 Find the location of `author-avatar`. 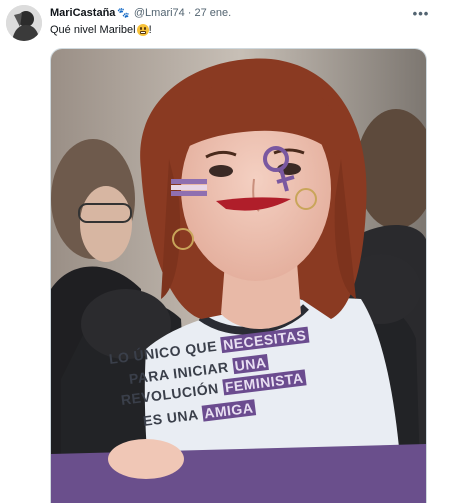

author-avatar is located at coordinates (24, 23).